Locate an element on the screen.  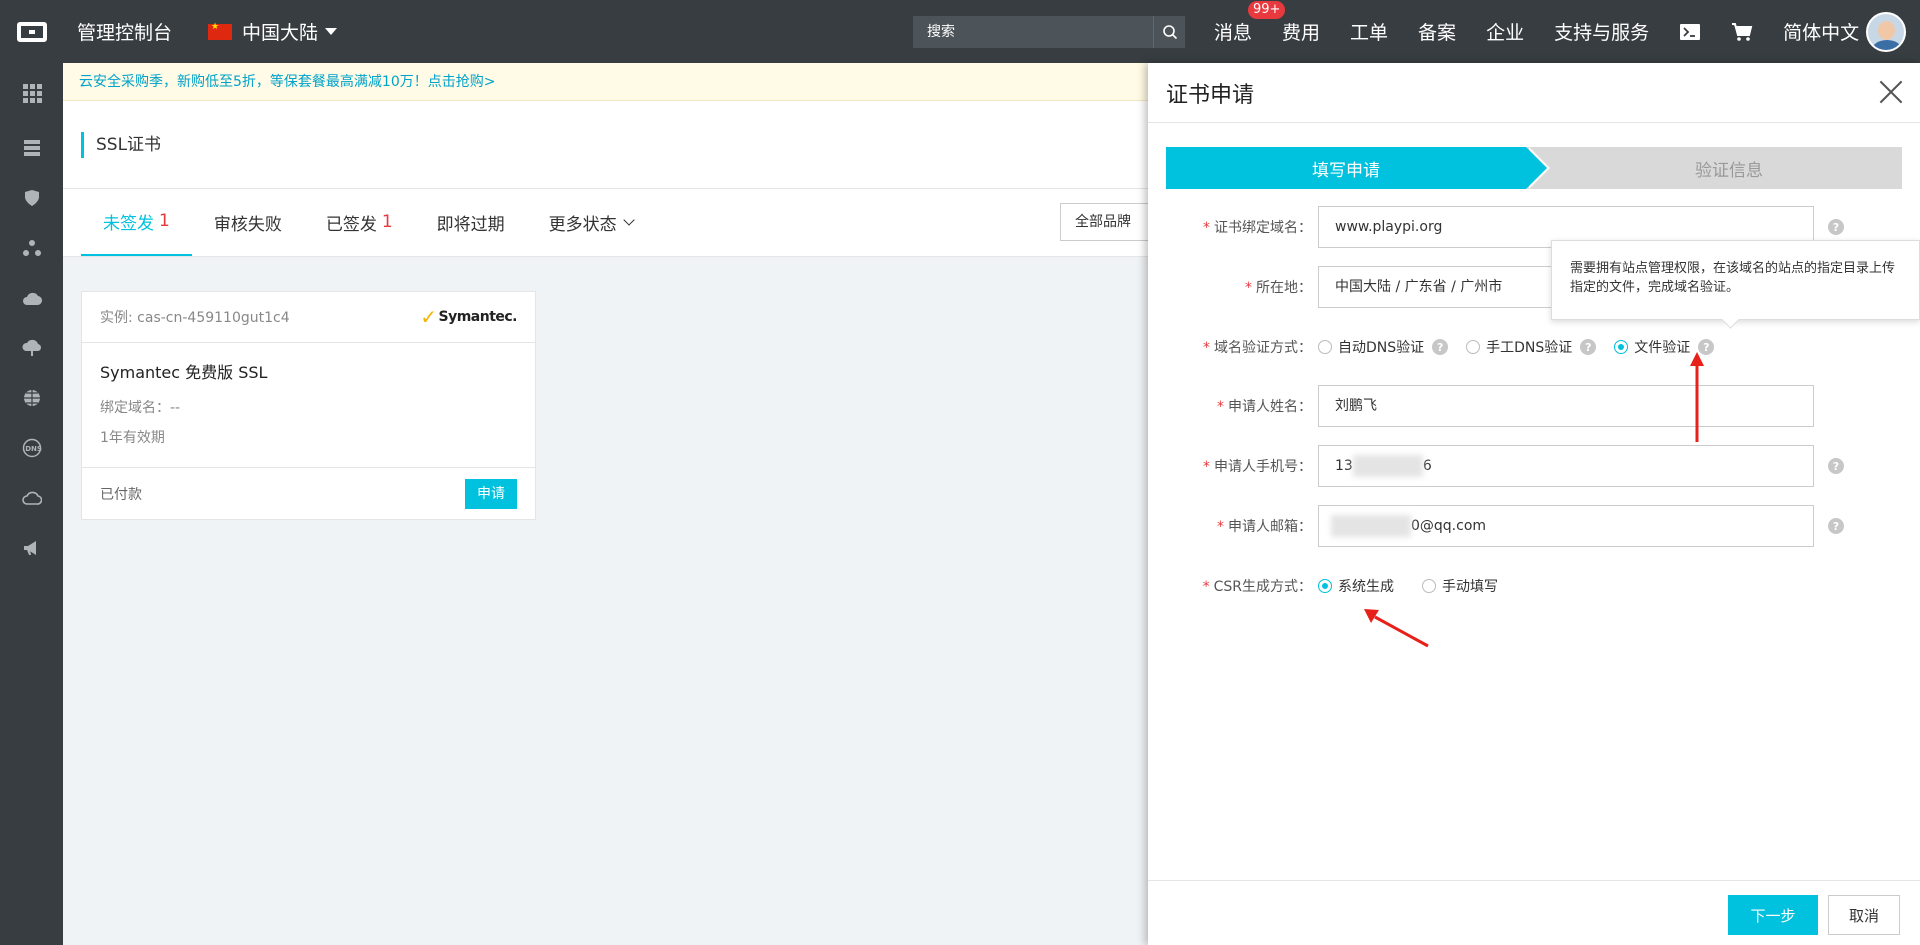
globe-icon is located at coordinates (31, 398).